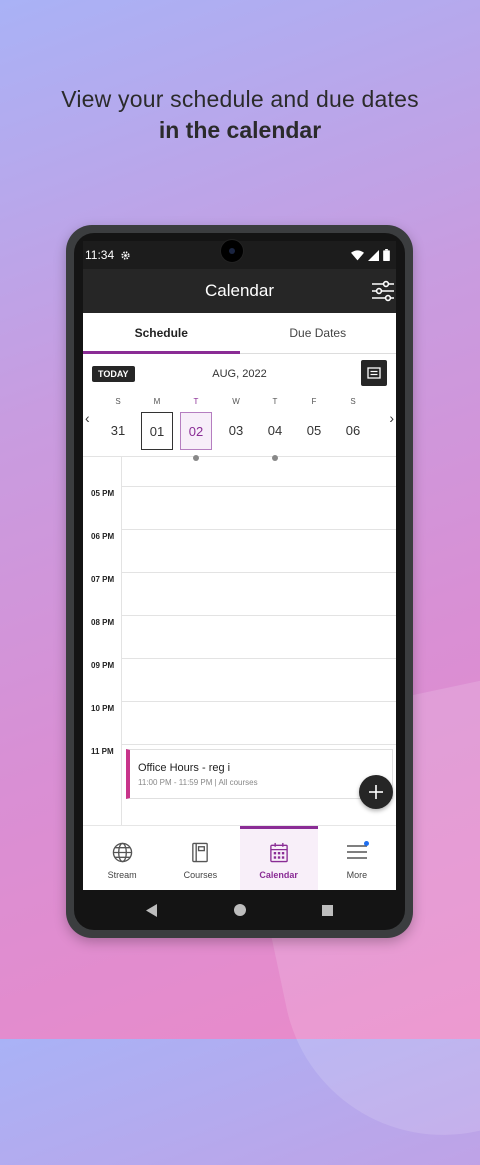 Image resolution: width=480 pixels, height=1165 pixels. I want to click on system-navigation-bar, so click(239, 910).